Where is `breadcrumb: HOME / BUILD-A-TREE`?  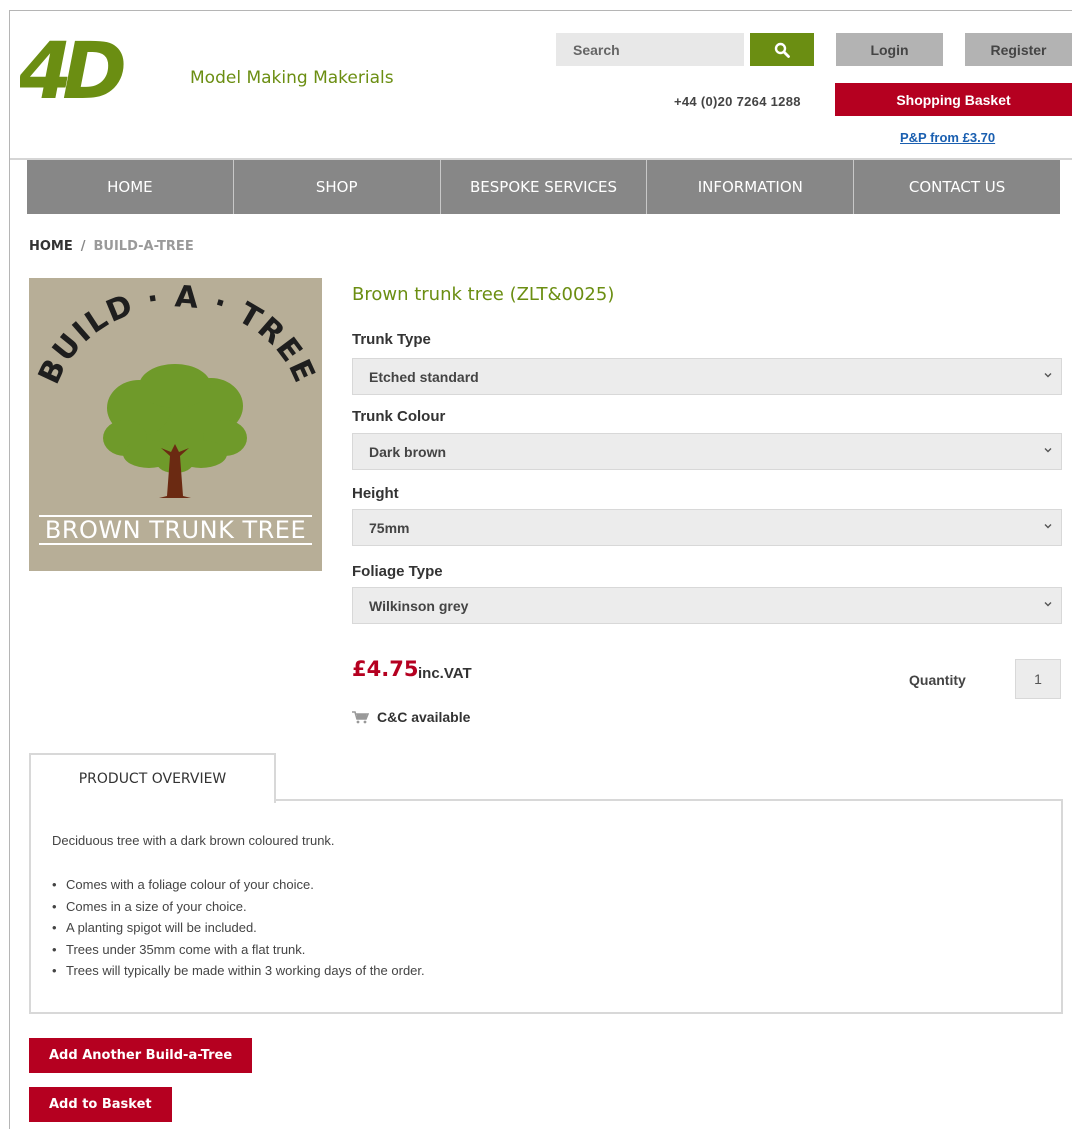 breadcrumb: HOME / BUILD-A-TREE is located at coordinates (111, 246).